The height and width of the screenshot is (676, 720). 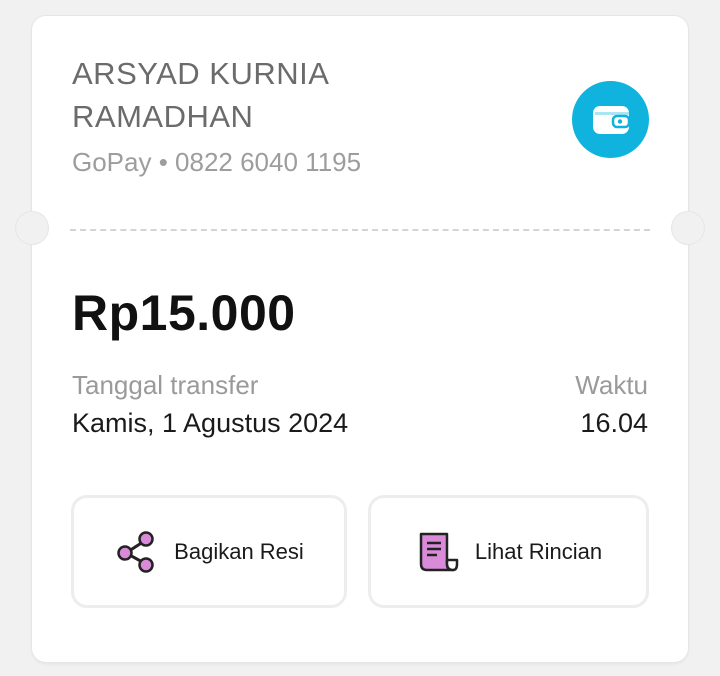 I want to click on dashed-divider, so click(x=360, y=230).